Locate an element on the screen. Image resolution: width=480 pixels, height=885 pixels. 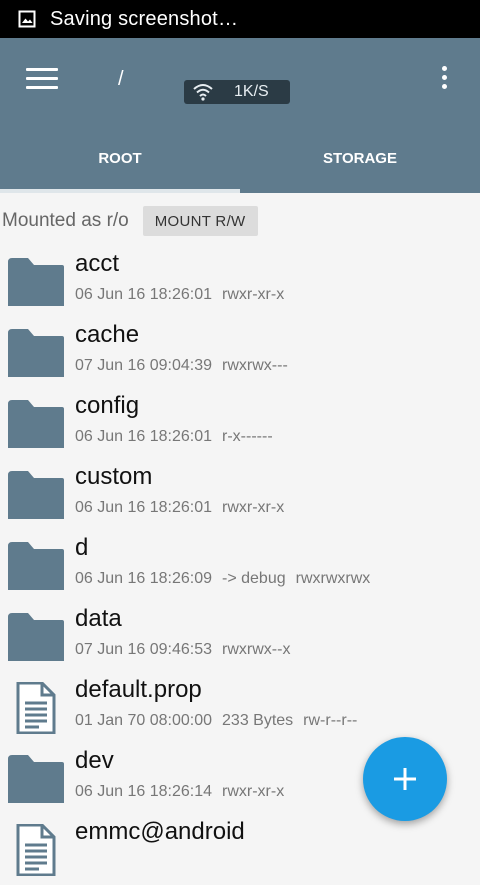
image-icon is located at coordinates (27, 19).